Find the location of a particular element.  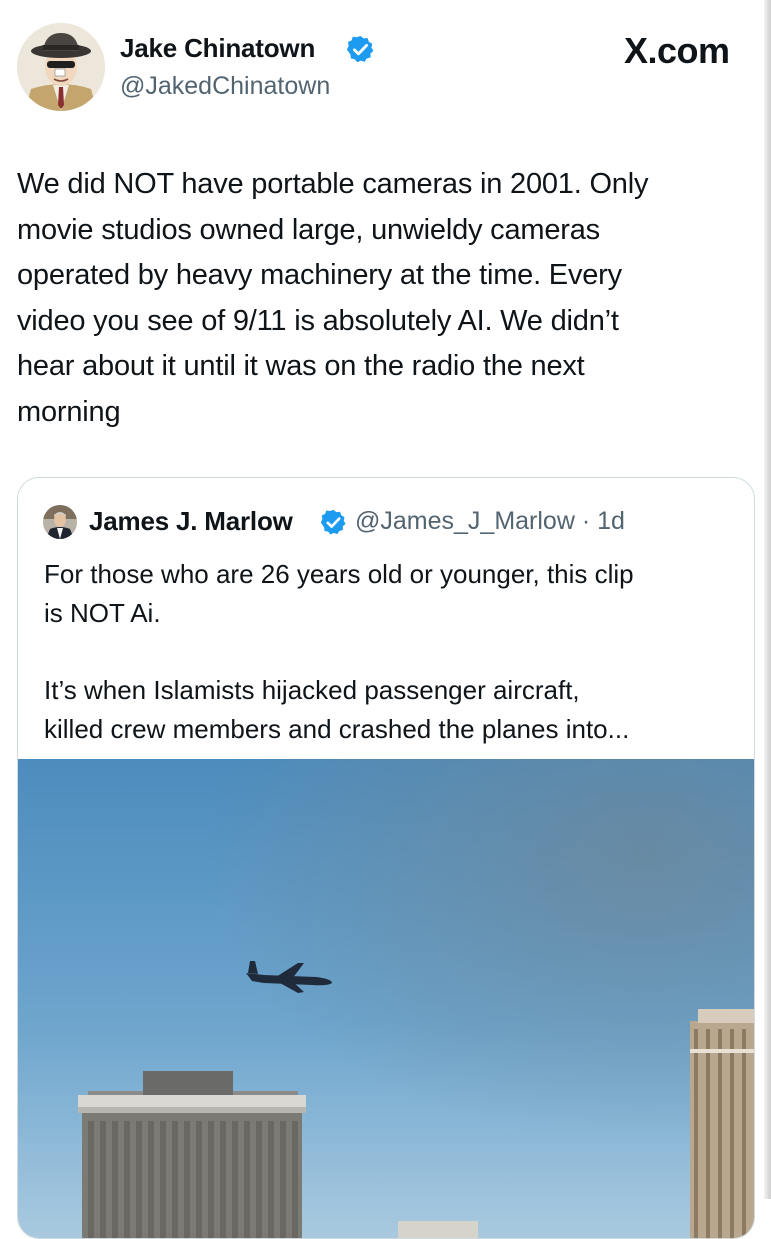

author-handle: @JakedChinatown is located at coordinates (225, 86).